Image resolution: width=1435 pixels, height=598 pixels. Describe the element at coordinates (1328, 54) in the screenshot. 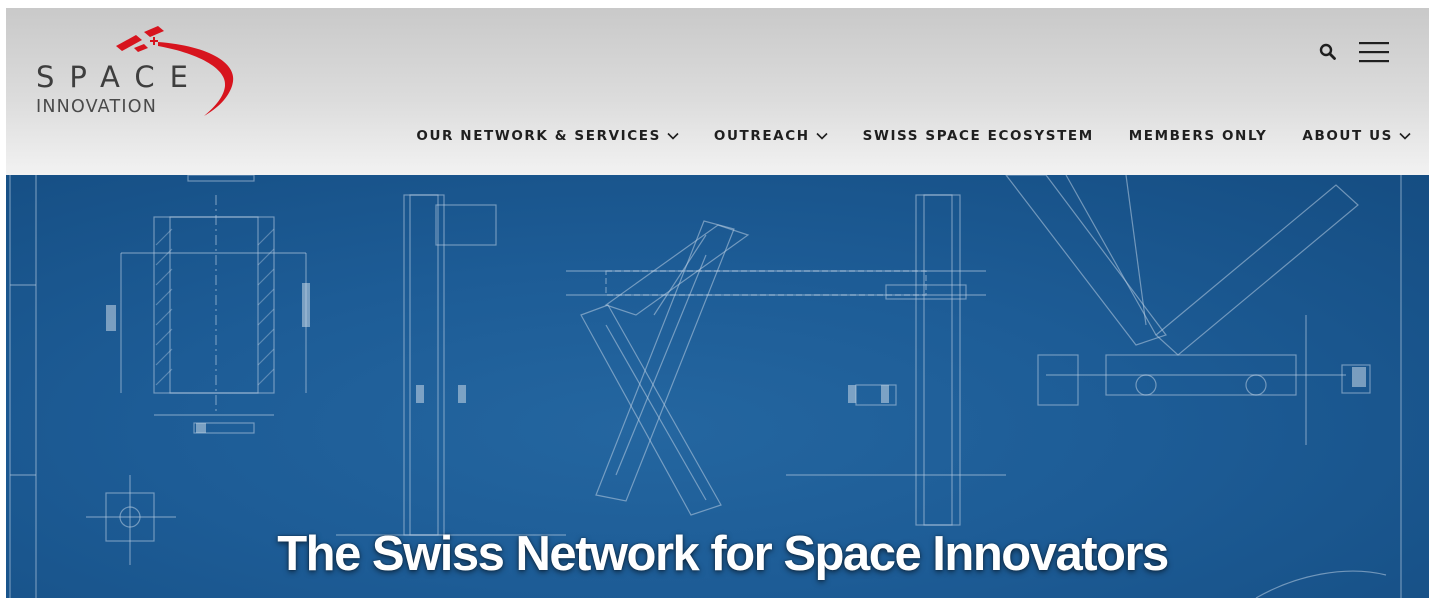

I see `search-icon` at that location.